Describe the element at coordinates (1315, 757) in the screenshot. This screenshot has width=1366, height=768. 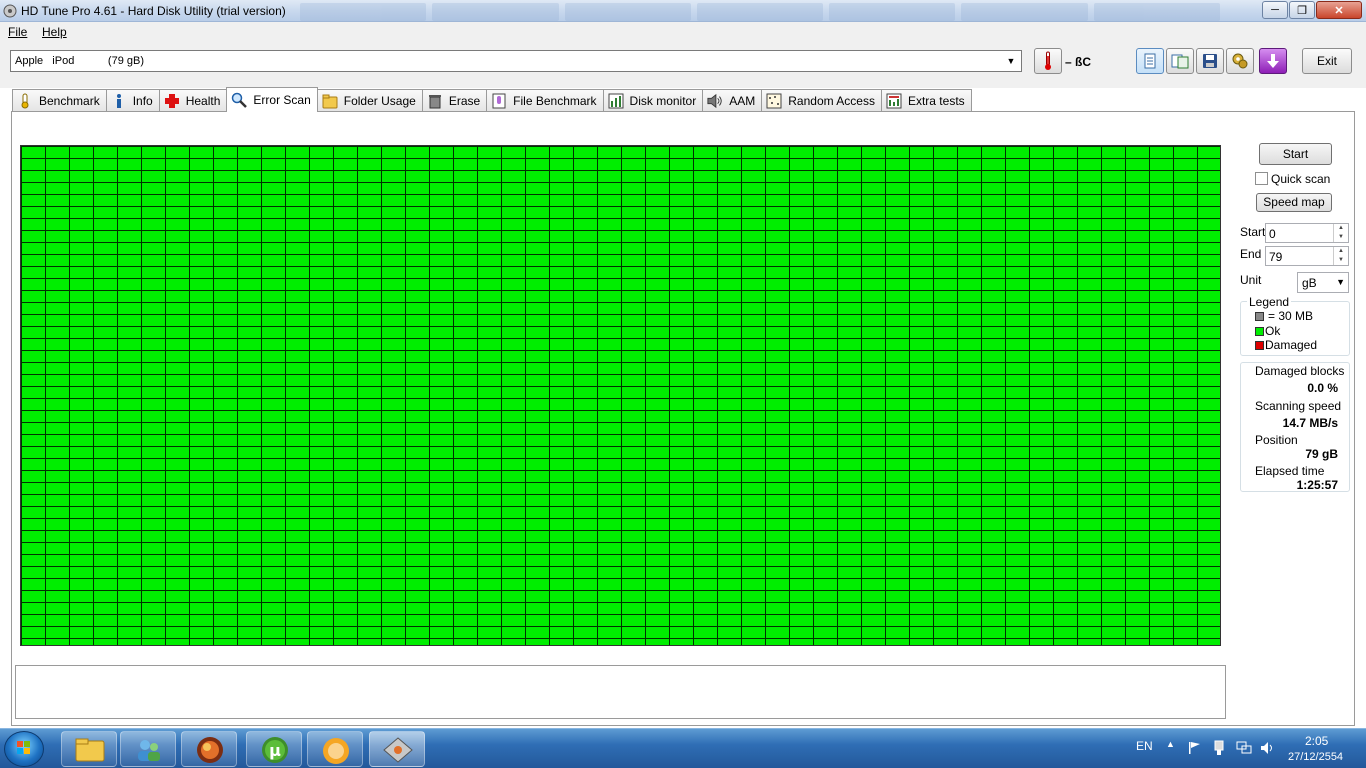
I see `clock-date: 27/12/2554` at that location.